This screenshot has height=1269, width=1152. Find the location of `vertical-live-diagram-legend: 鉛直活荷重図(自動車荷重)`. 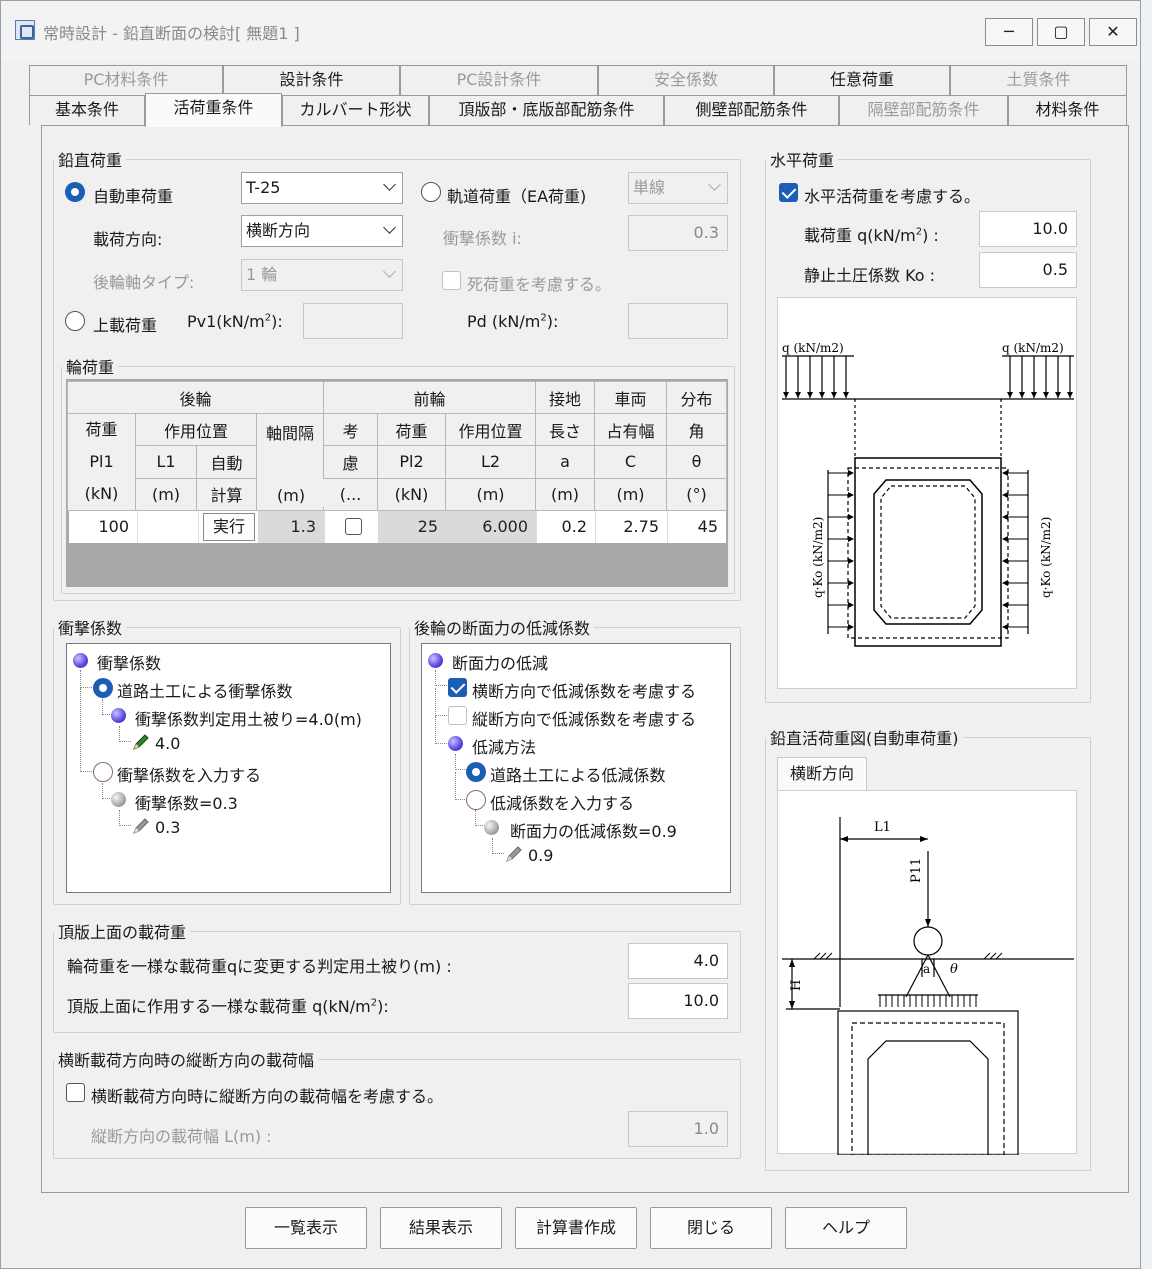

vertical-live-diagram-legend: 鉛直活荷重図(自動車荷重) is located at coordinates (864, 738).